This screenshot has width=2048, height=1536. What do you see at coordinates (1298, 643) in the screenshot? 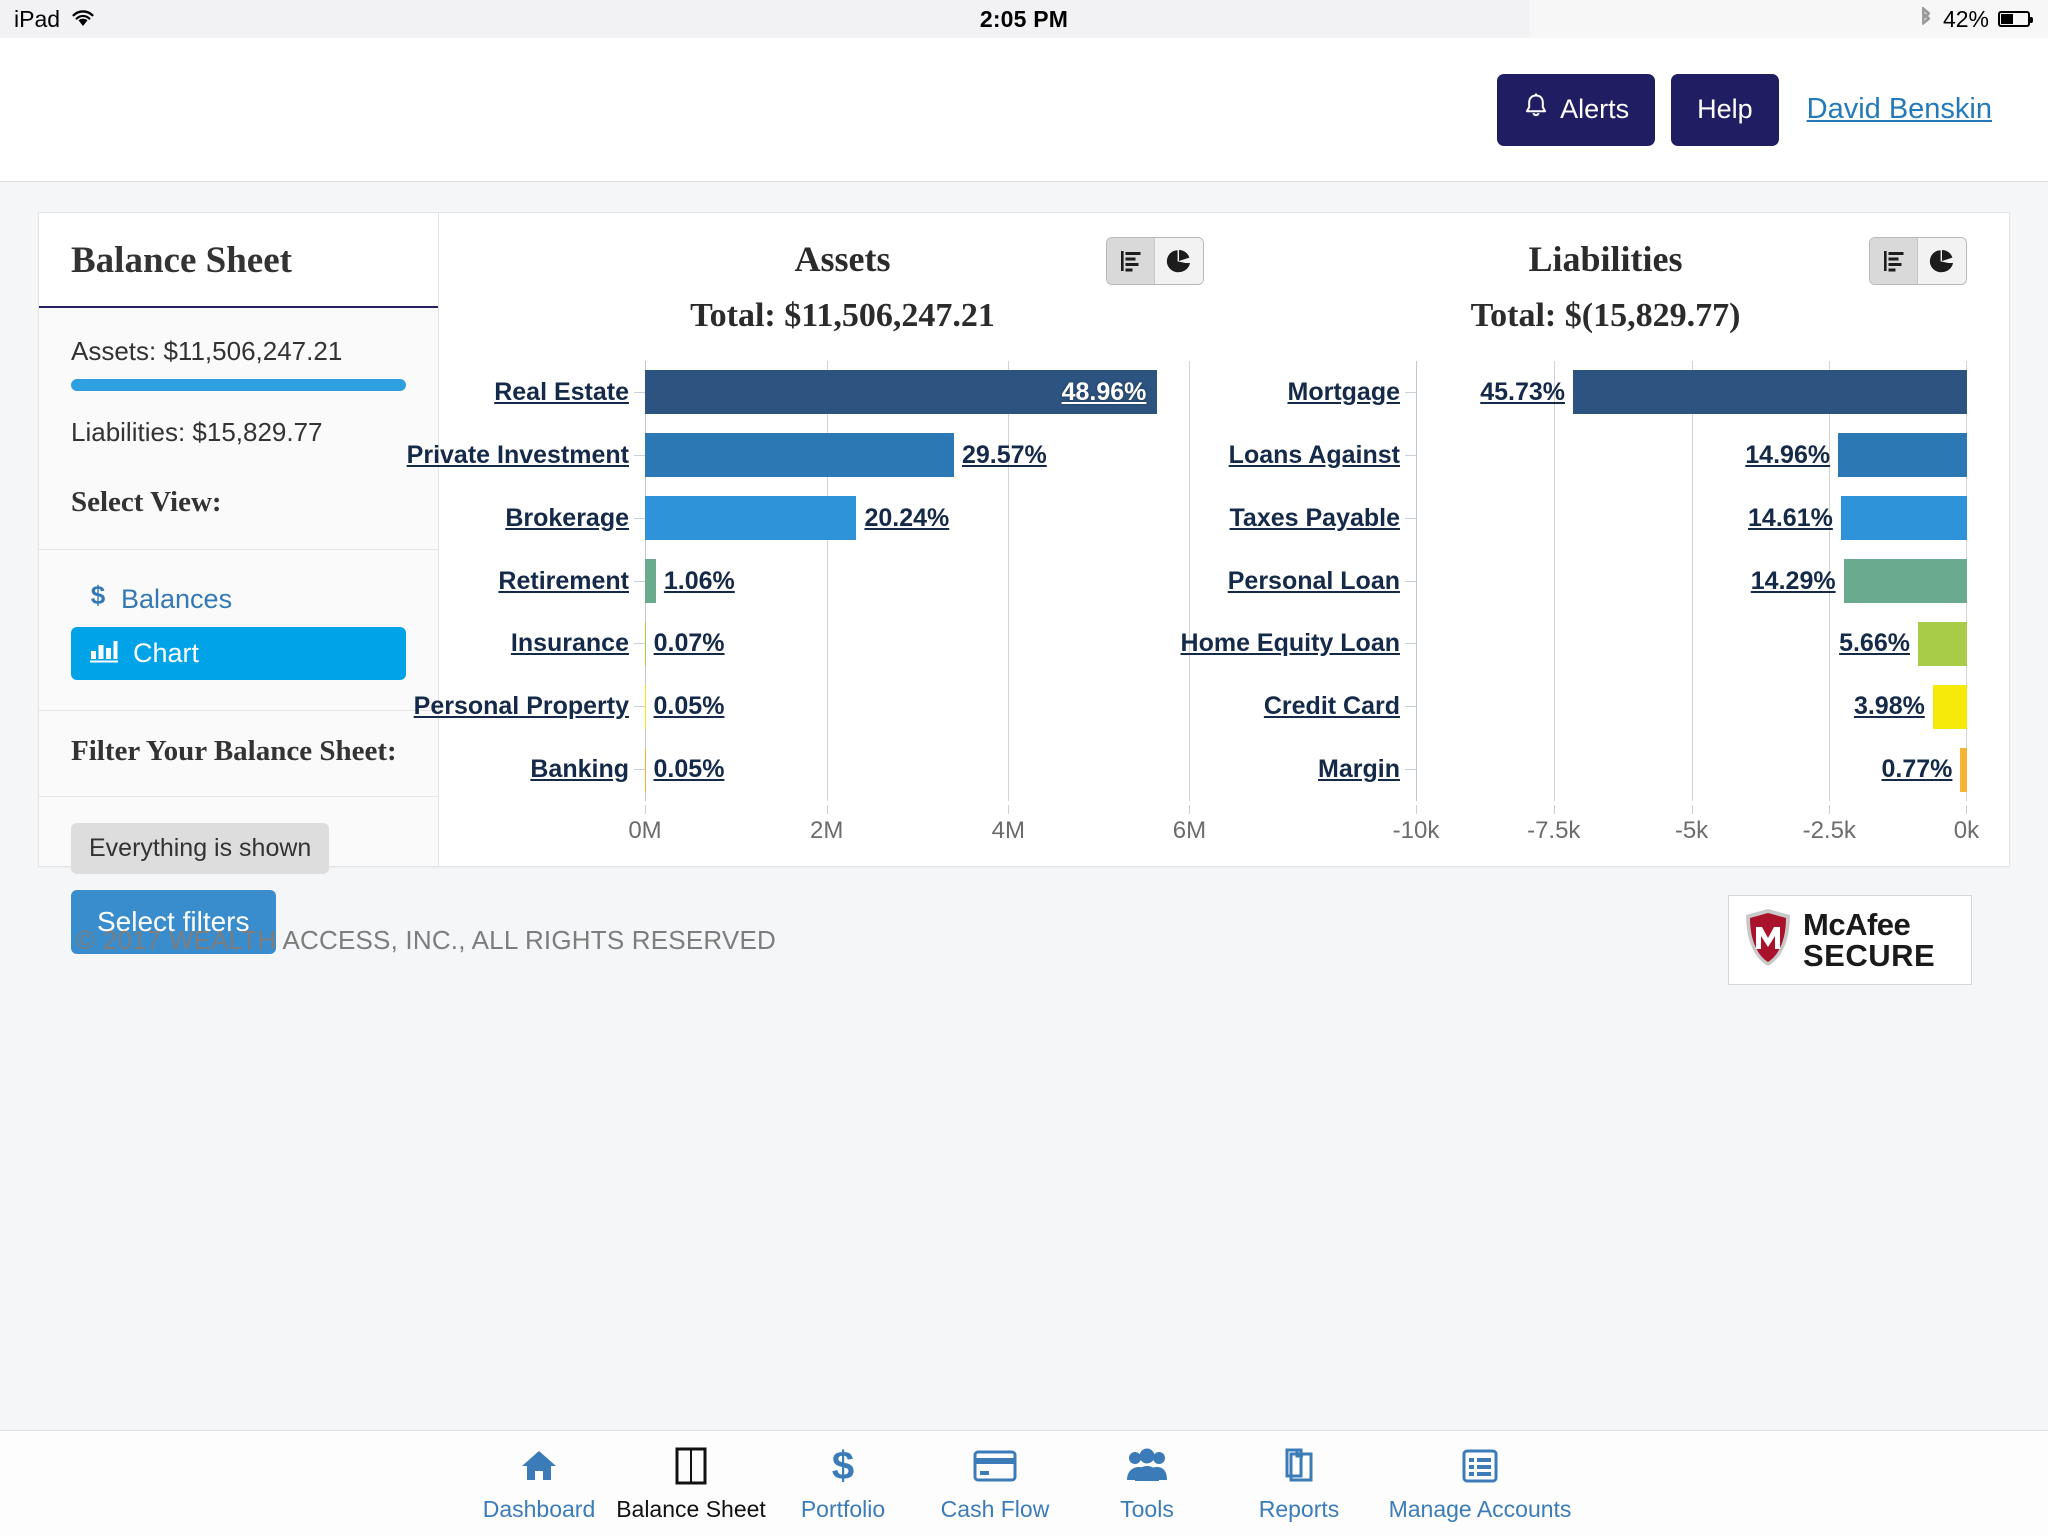
I see `liabilities-category-label: Home Equity Loan` at bounding box center [1298, 643].